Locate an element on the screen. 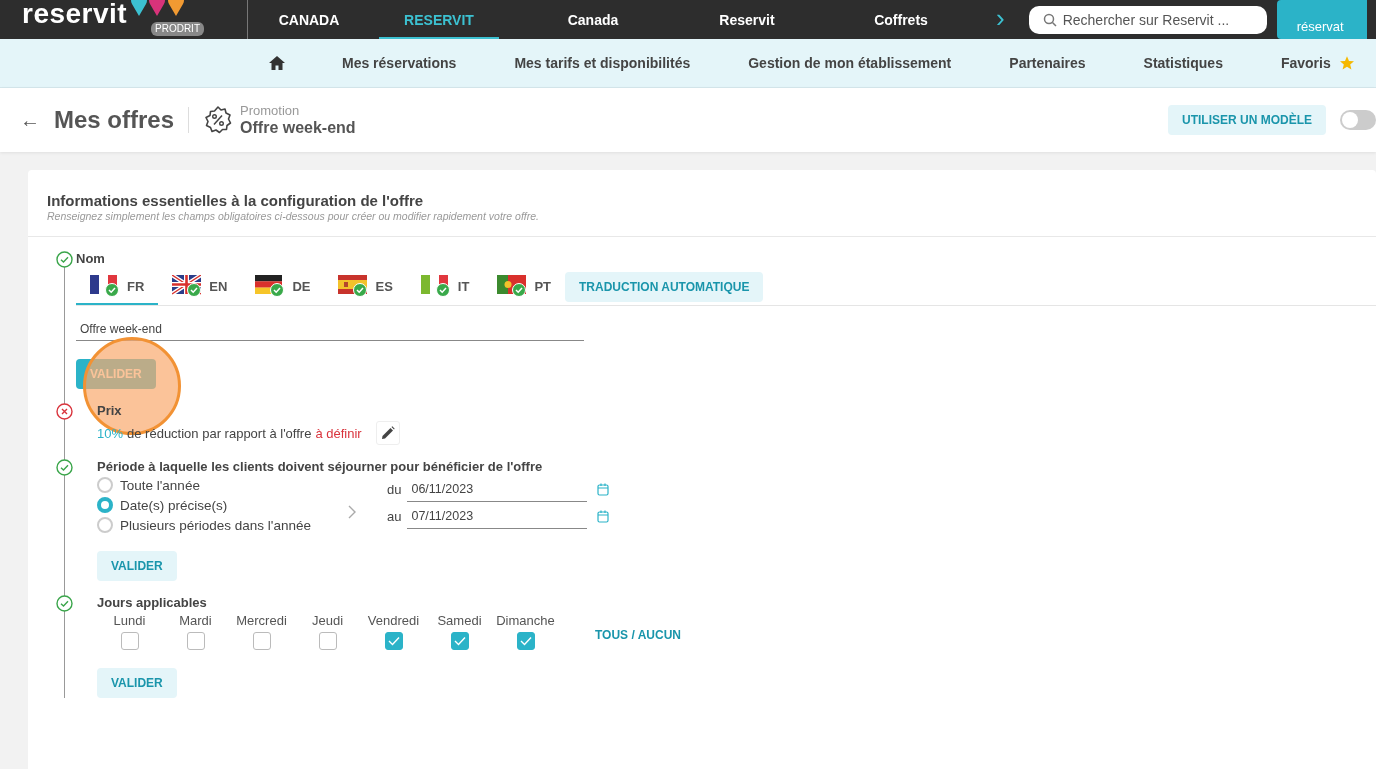 This screenshot has width=1376, height=769. field-label: Jours applicables is located at coordinates (152, 603).